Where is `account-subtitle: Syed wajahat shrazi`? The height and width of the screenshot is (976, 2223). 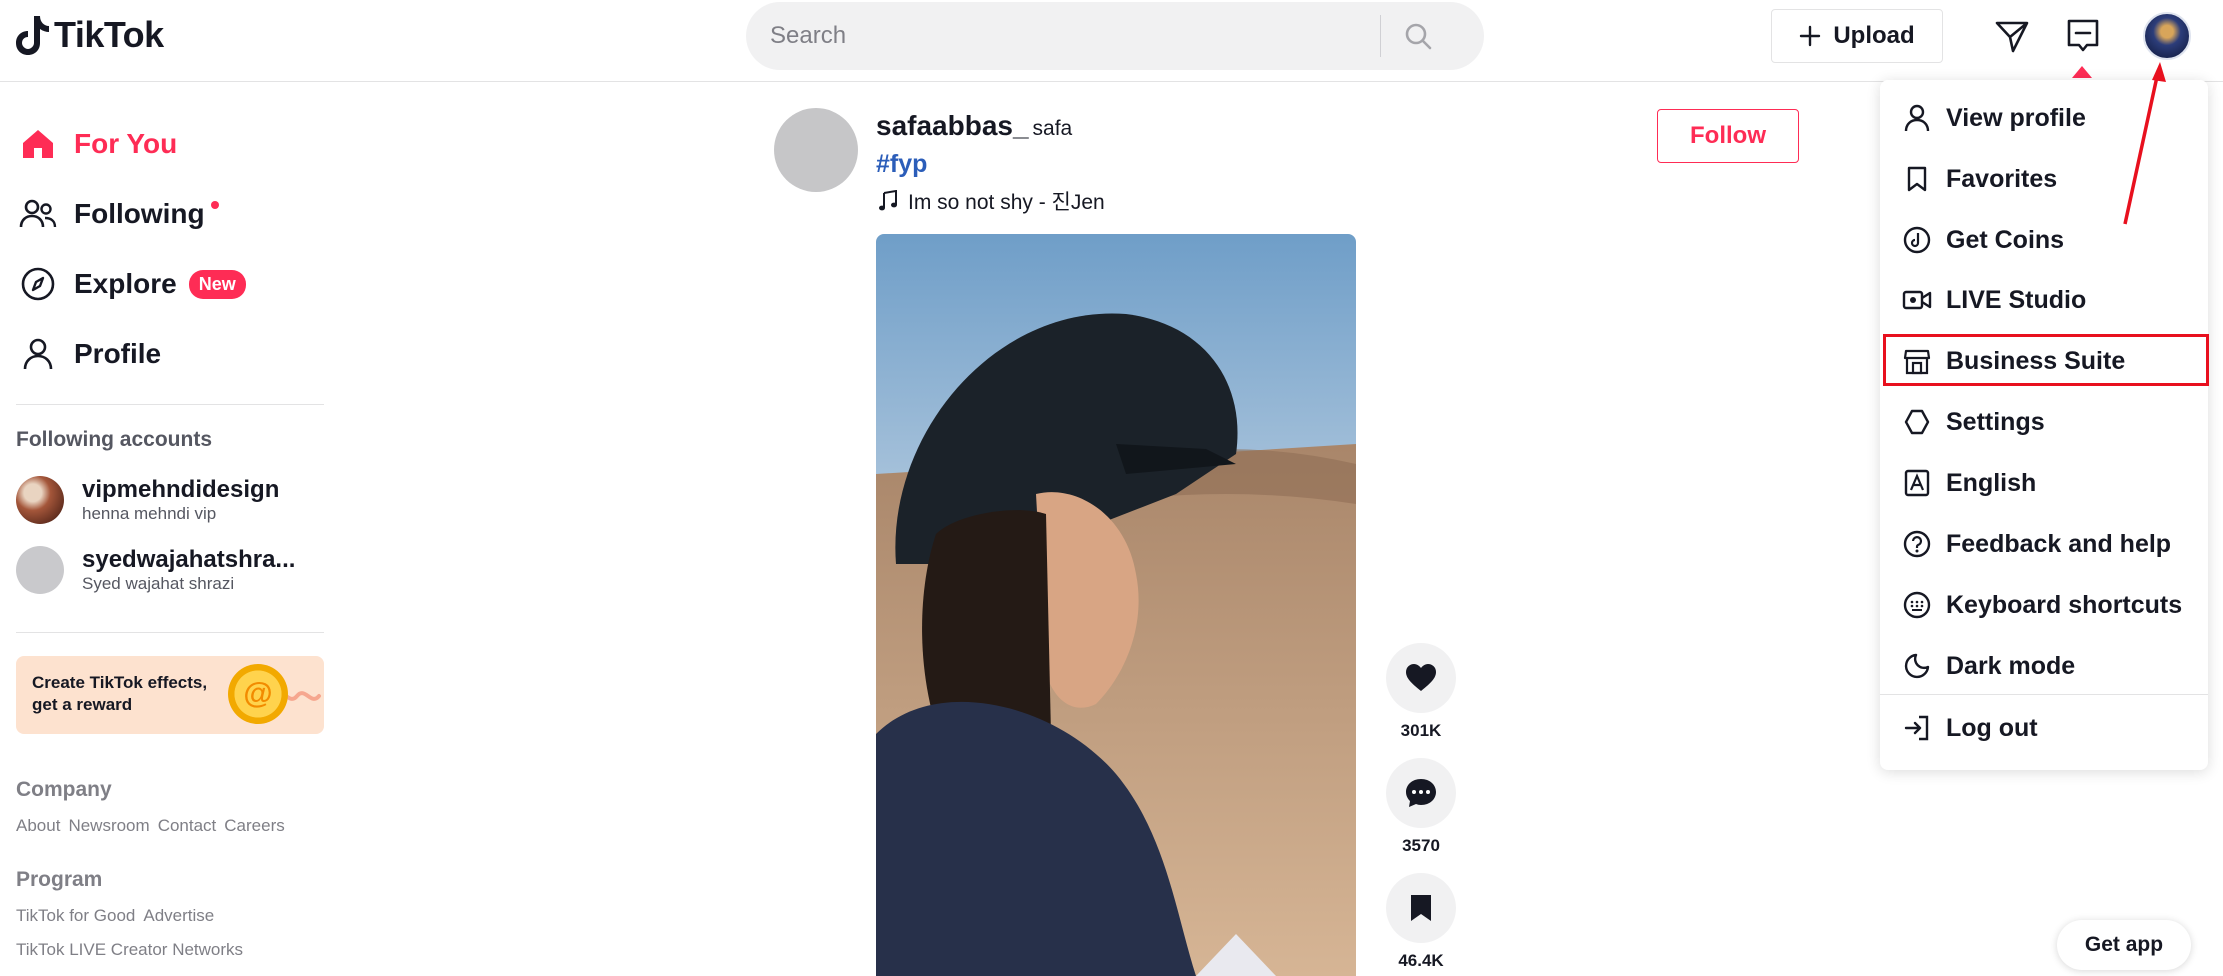 account-subtitle: Syed wajahat shrazi is located at coordinates (158, 583).